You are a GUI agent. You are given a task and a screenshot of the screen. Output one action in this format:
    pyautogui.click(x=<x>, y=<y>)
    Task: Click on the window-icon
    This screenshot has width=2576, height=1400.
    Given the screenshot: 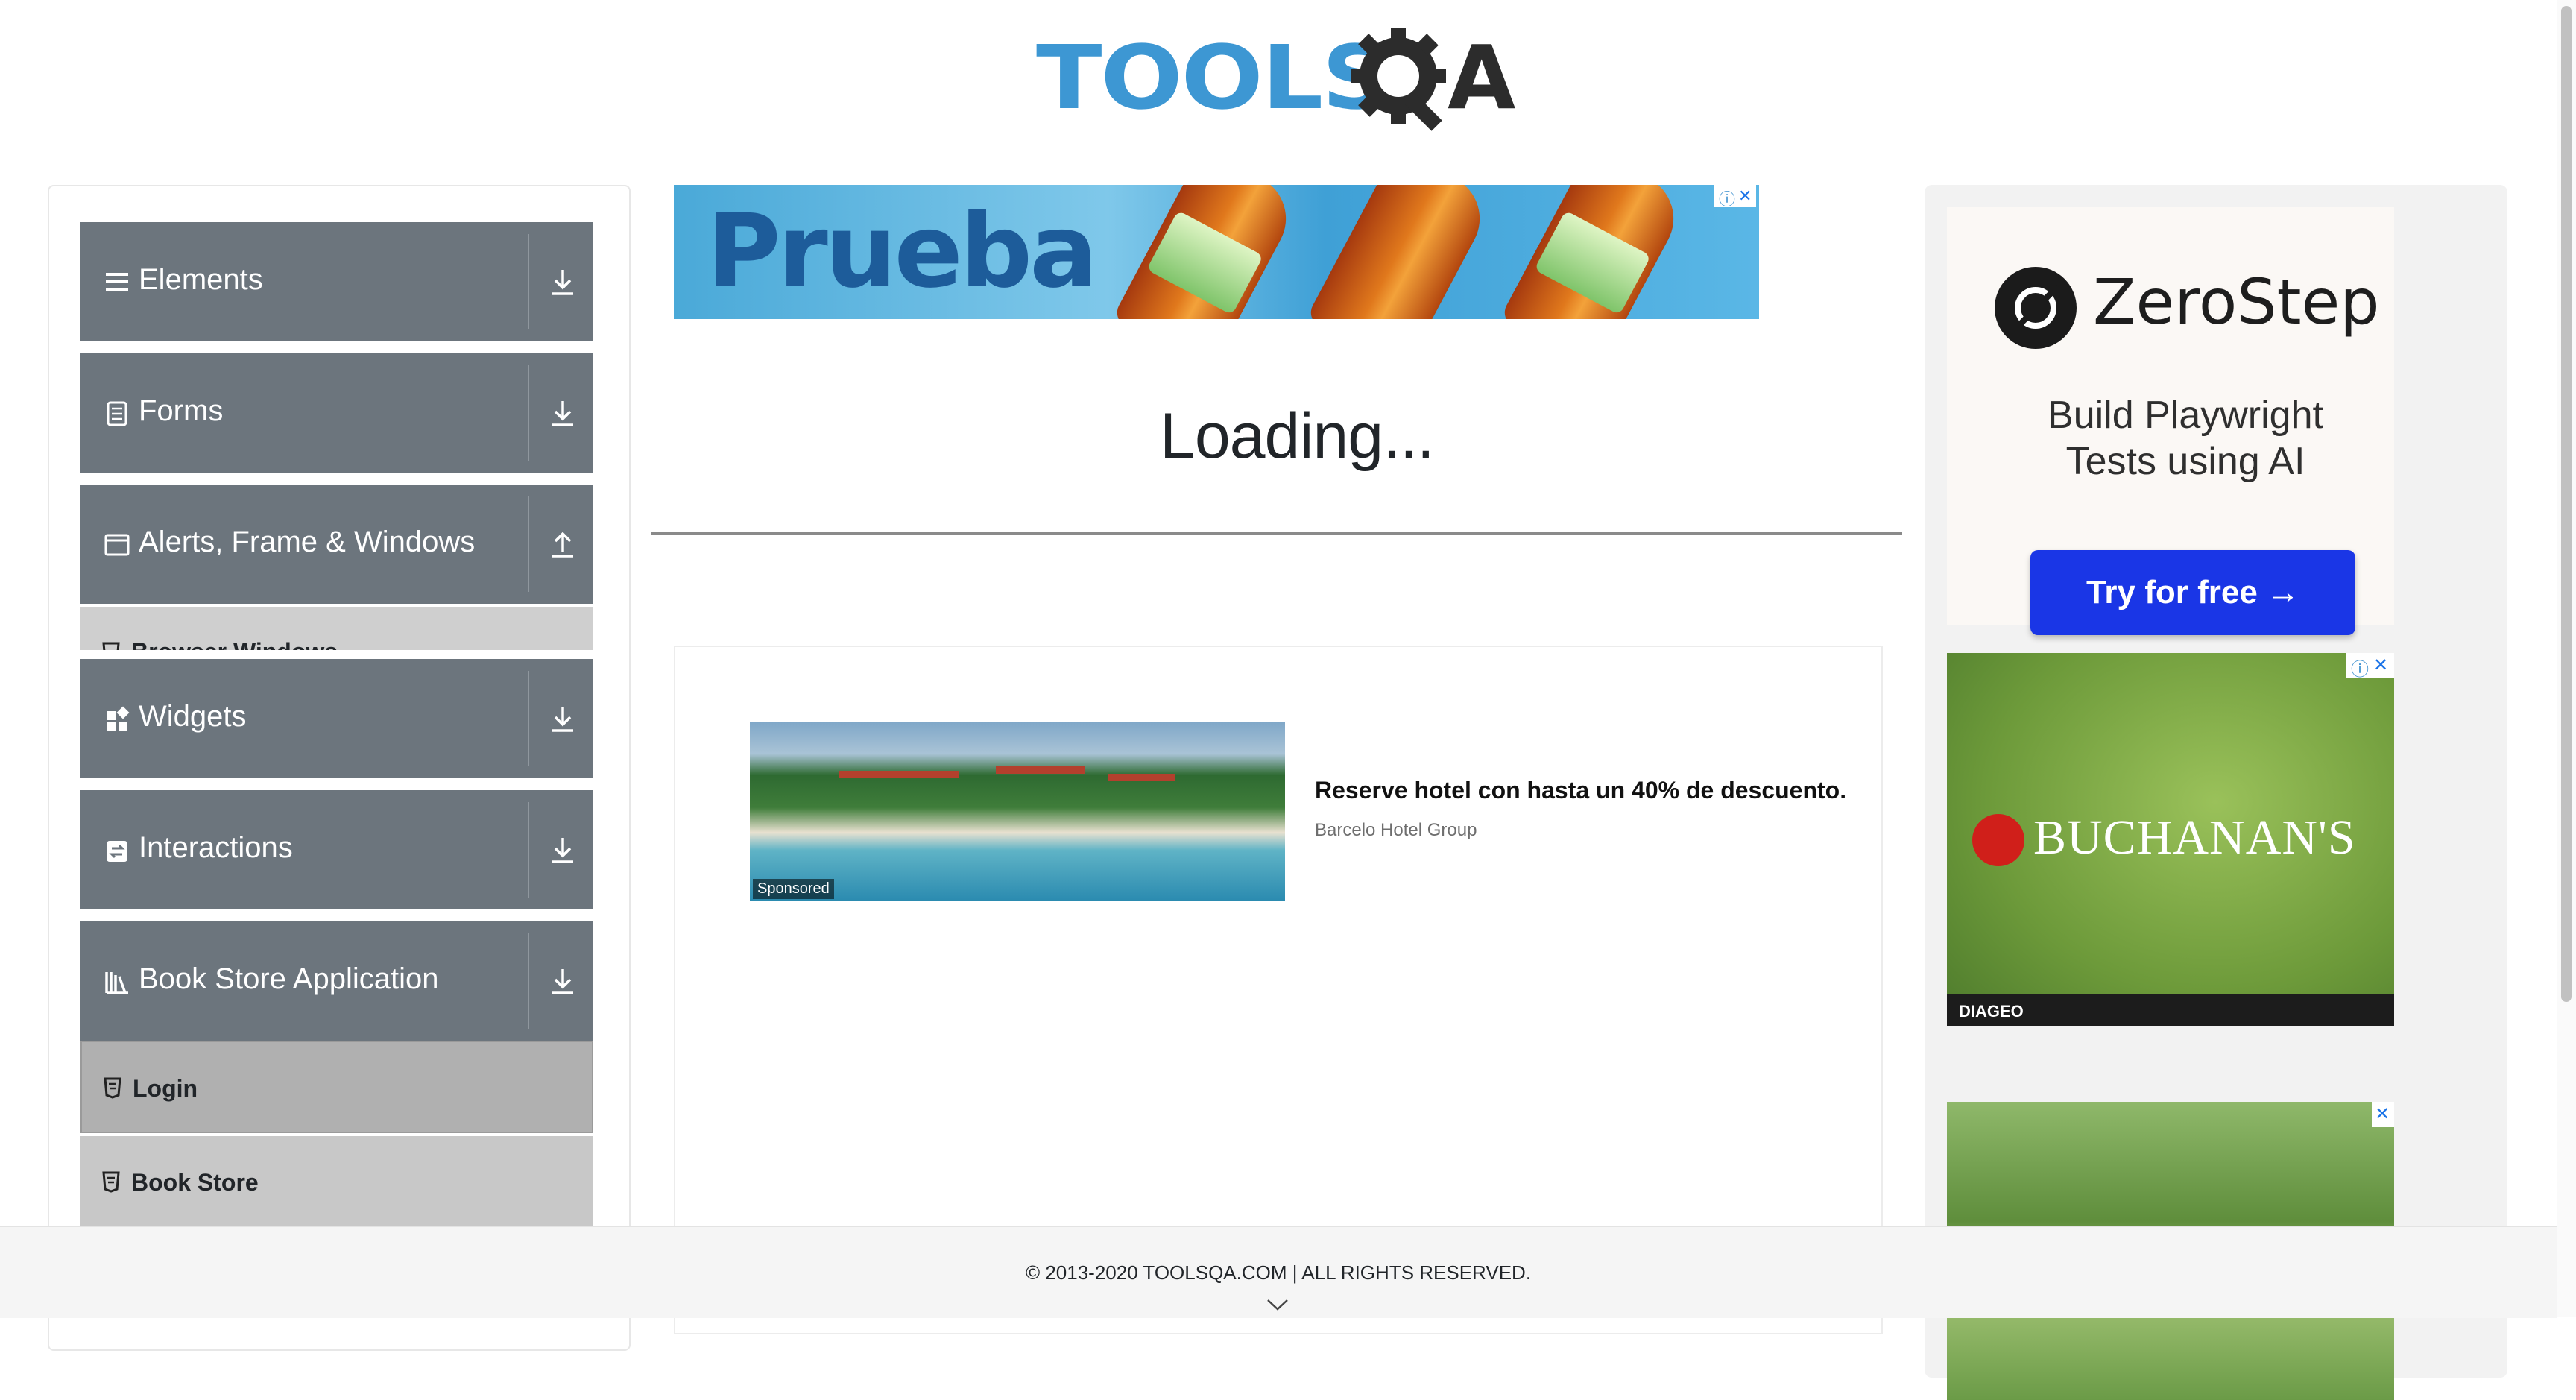 What is the action you would take?
    pyautogui.click(x=117, y=545)
    